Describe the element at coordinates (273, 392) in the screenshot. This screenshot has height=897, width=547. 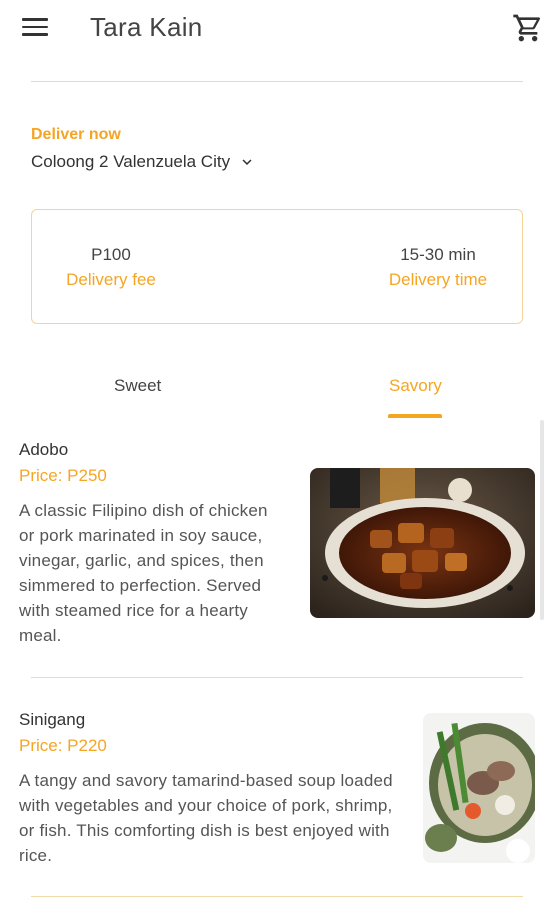
I see `category-tabs: Sweet Savory` at that location.